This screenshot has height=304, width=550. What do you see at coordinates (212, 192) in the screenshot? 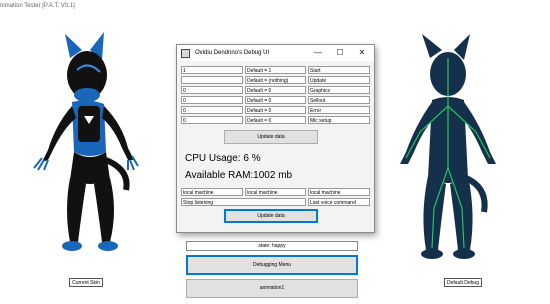
I see `machine-field-1: local machine` at bounding box center [212, 192].